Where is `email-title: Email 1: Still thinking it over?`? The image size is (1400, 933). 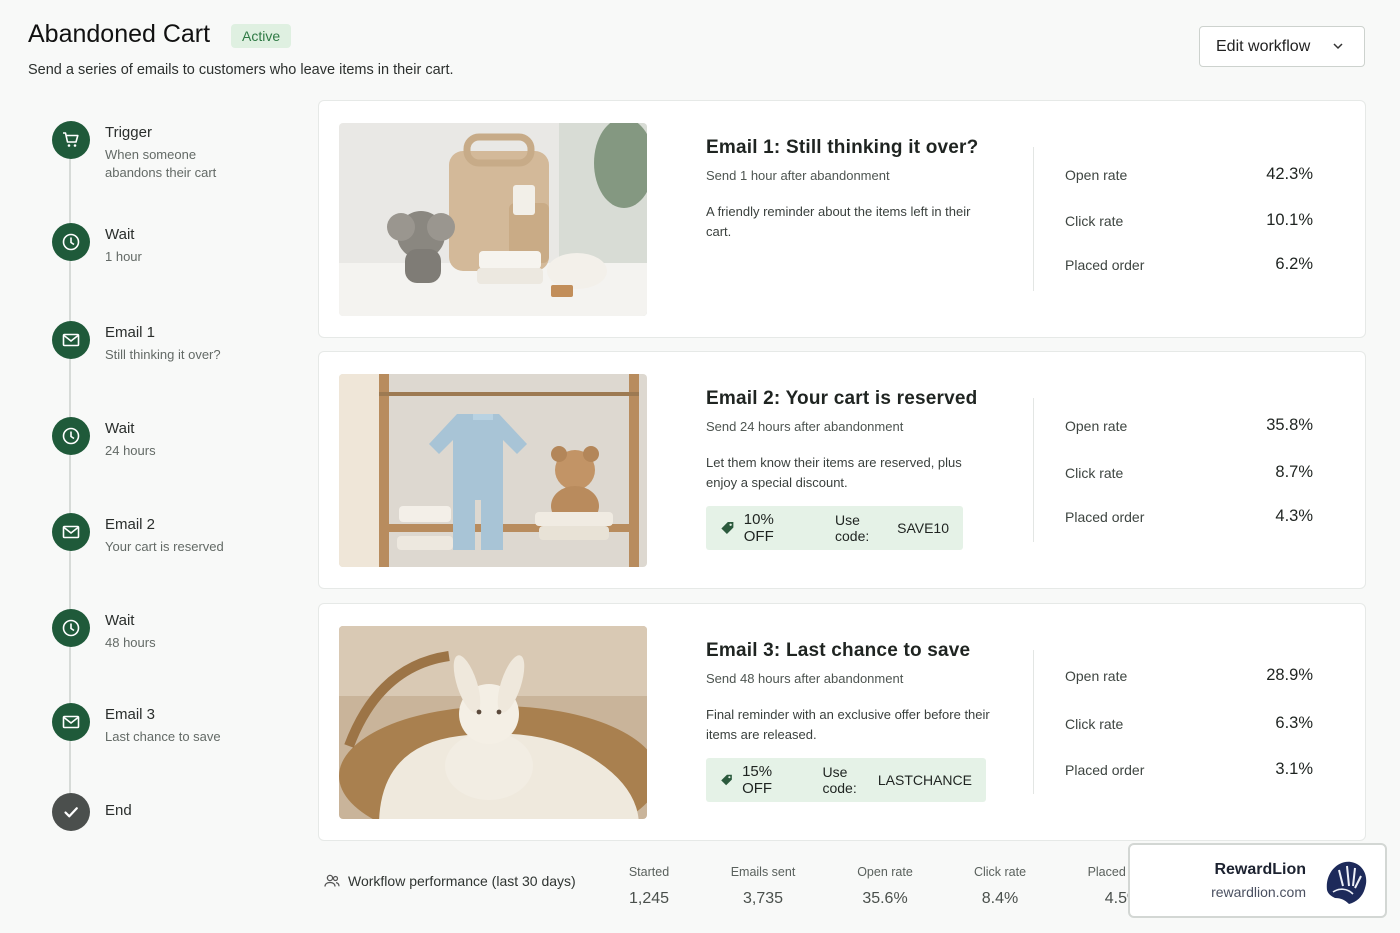
email-title: Email 1: Still thinking it over? is located at coordinates (842, 147).